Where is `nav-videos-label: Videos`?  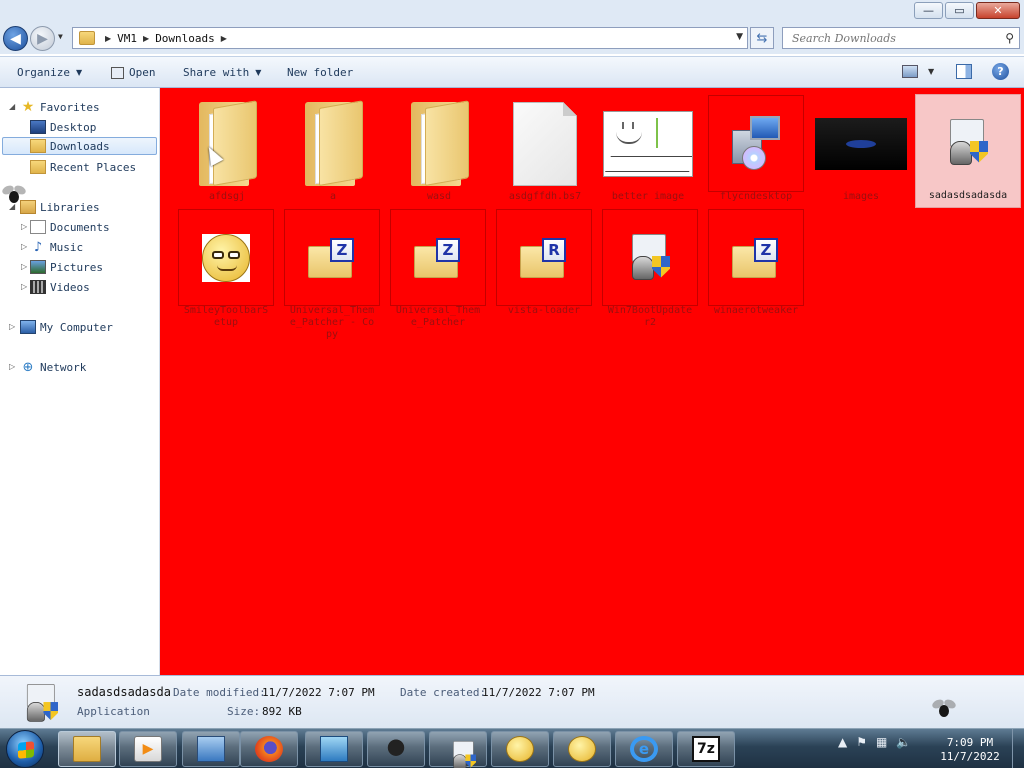
nav-videos-label: Videos is located at coordinates (70, 287).